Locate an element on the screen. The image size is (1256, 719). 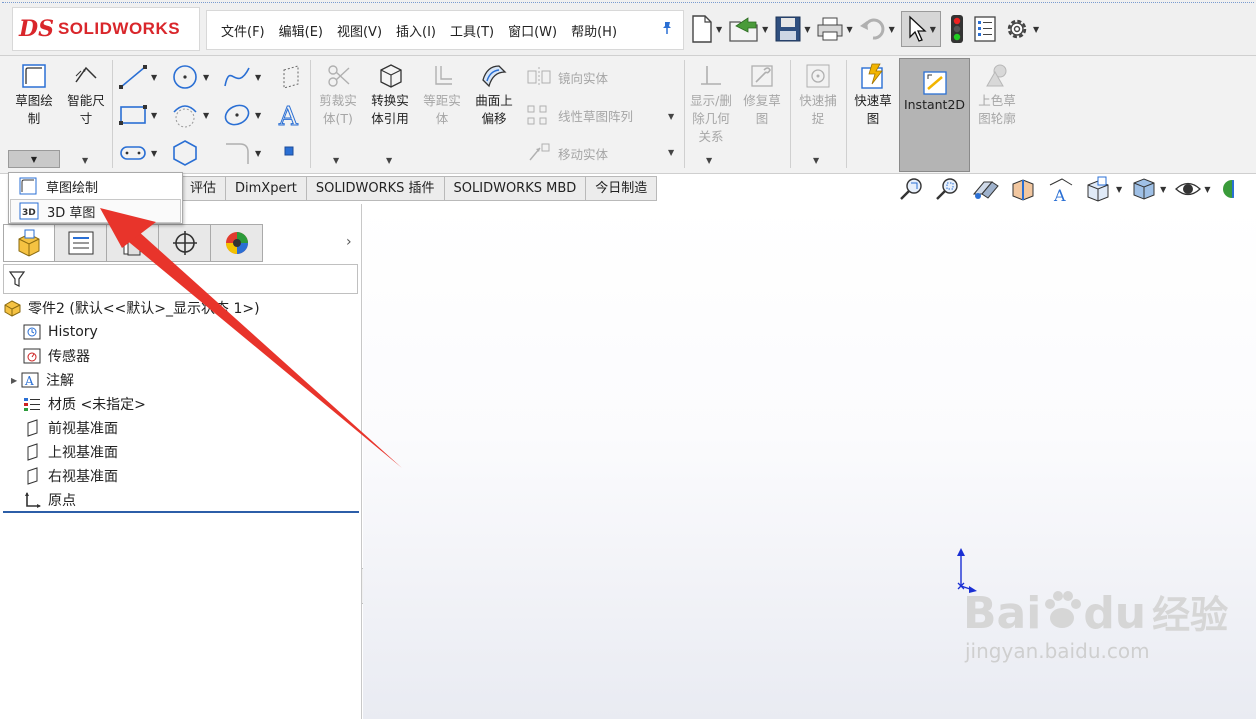
shaded-sketch-contours-button: 上色草图轮廓 is located at coordinates (997, 95).